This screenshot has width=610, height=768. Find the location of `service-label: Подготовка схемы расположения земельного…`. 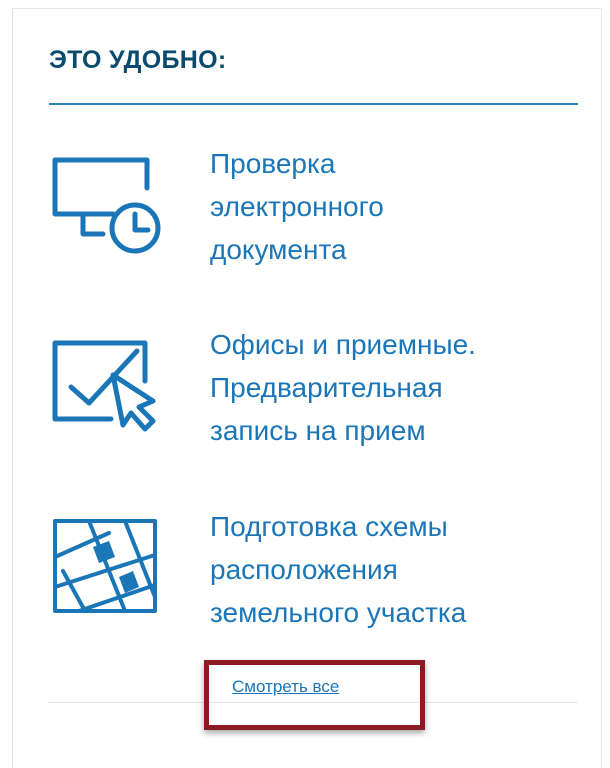

service-label: Подготовка схемы расположения земельного… is located at coordinates (338, 569).